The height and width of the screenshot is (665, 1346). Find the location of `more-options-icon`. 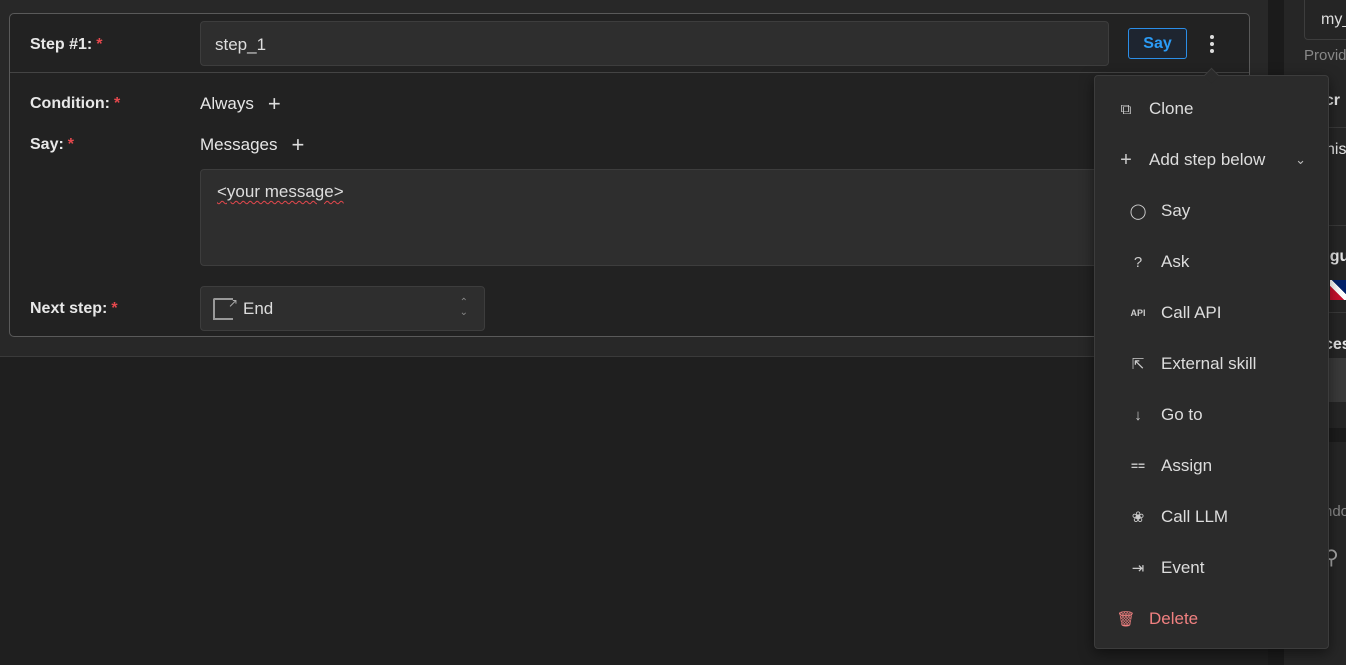

more-options-icon is located at coordinates (1212, 44).